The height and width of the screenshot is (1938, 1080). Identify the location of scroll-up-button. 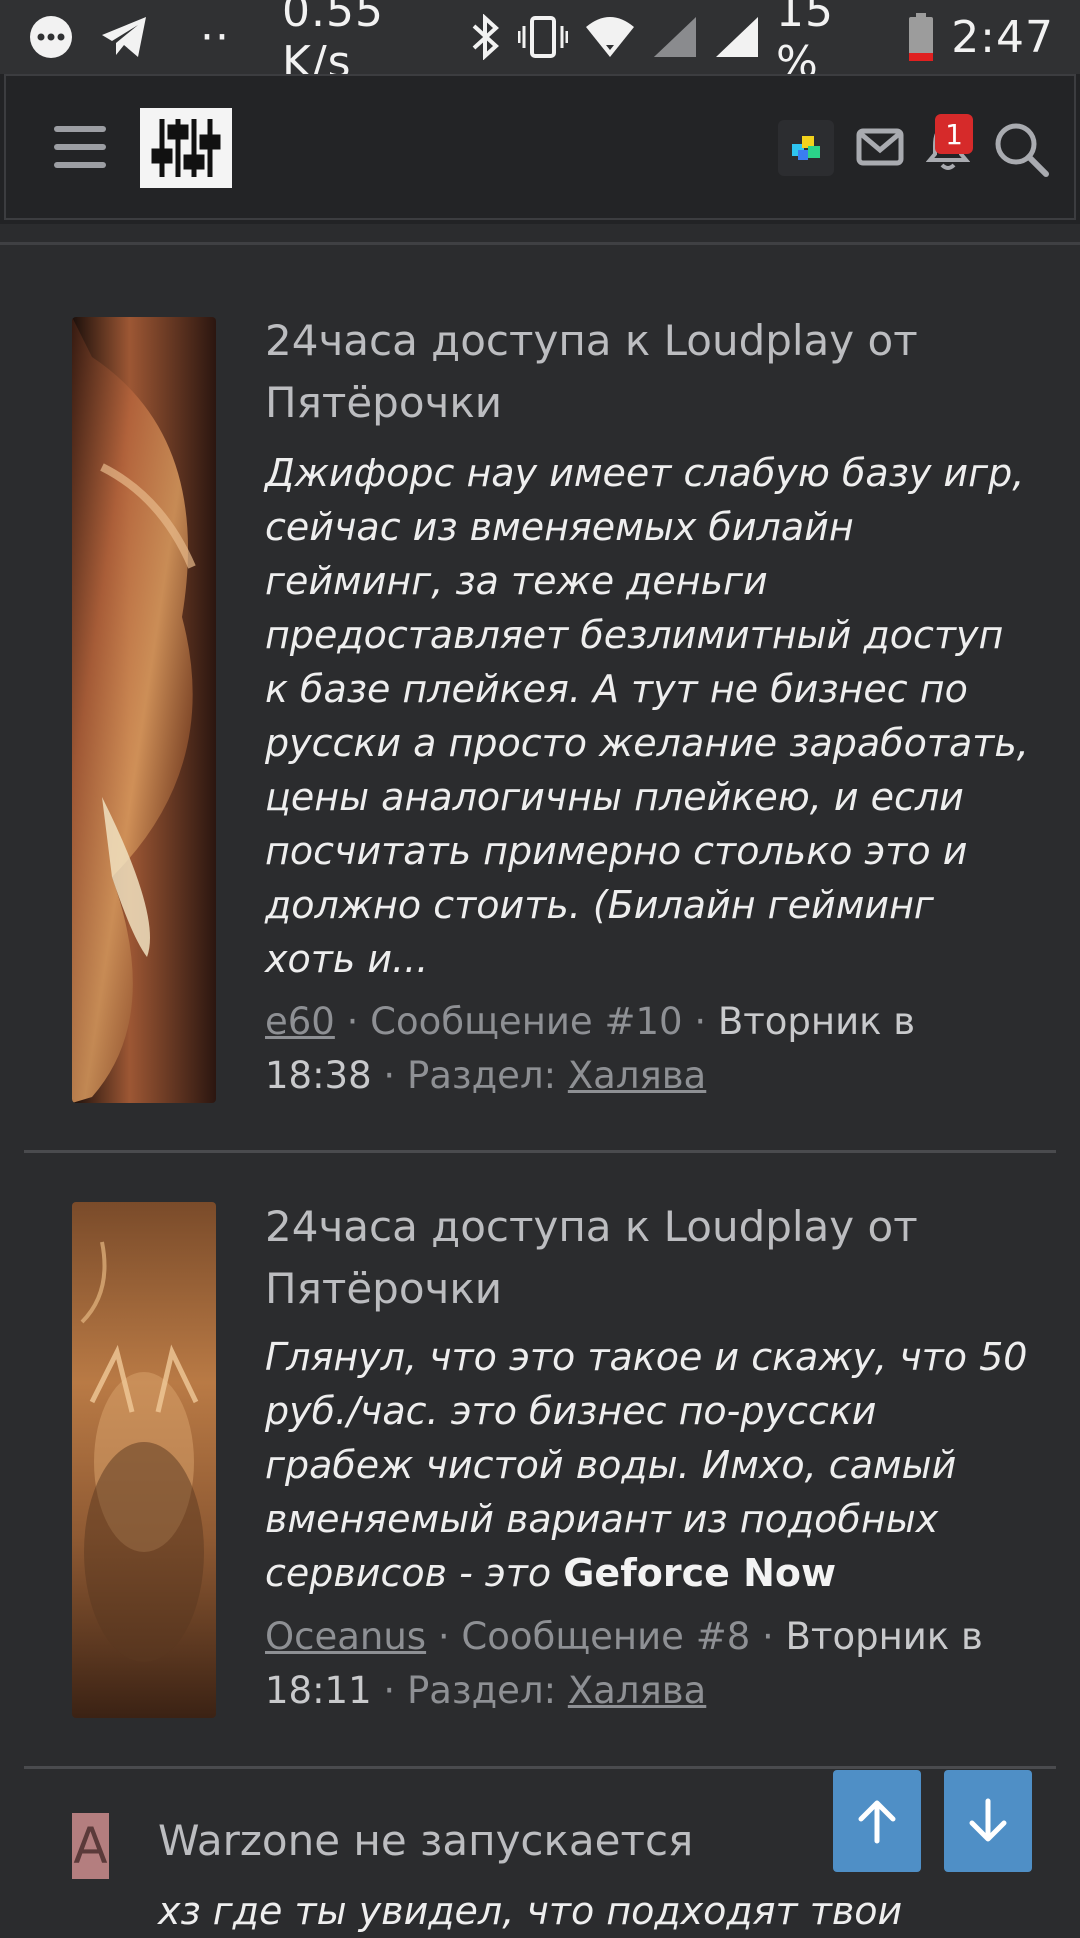
(877, 1821).